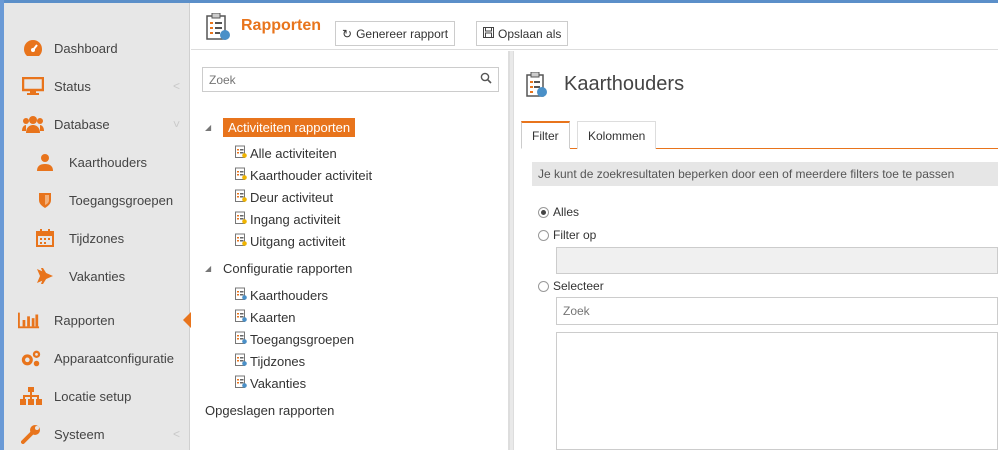 This screenshot has height=450, width=998. I want to click on tree-group-label: Opgeslagen rapporten, so click(270, 410).